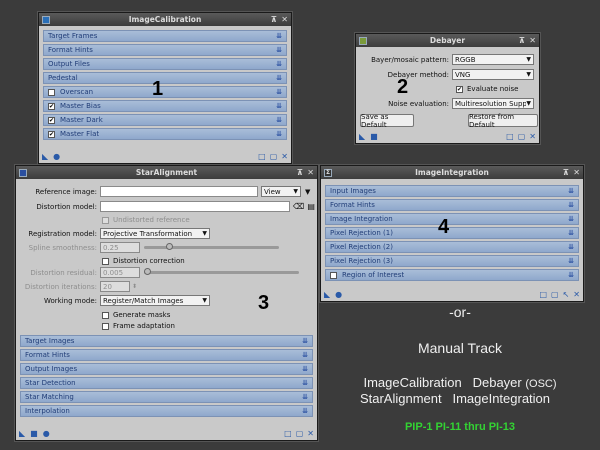  Describe the element at coordinates (166, 411) in the screenshot. I see `section-header: Interpolation ⇊` at that location.